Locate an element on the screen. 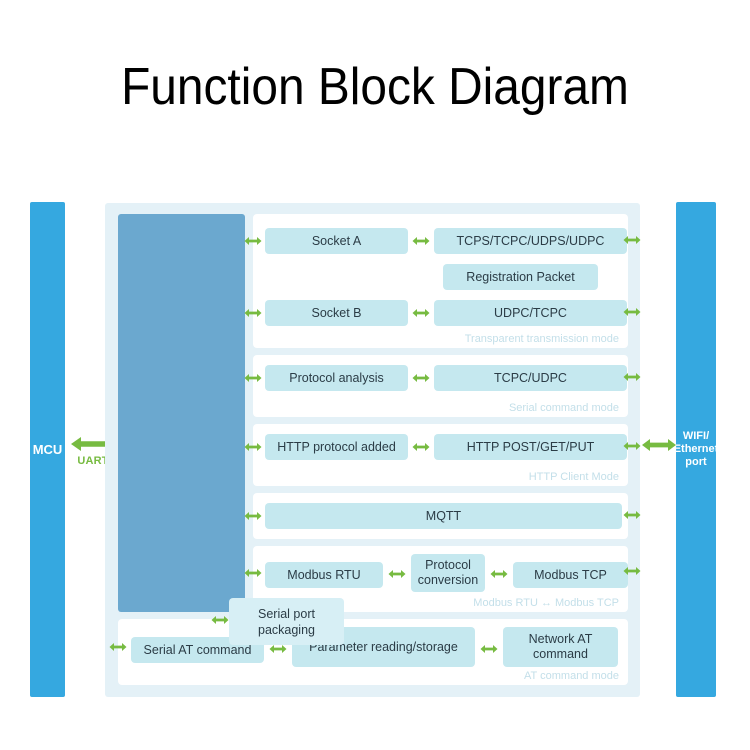 The image size is (750, 750). mode-label-transparent: Transparent transmission mode is located at coordinates (541, 339).